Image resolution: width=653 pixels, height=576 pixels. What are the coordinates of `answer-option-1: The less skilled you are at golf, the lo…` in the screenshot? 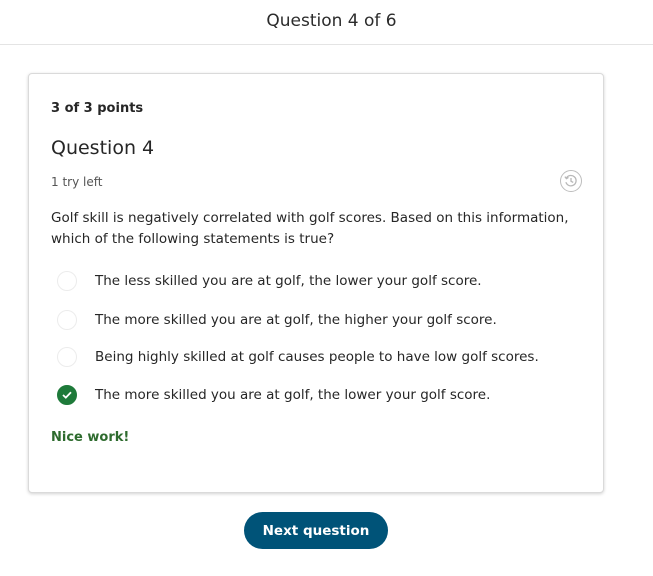 It's located at (312, 281).